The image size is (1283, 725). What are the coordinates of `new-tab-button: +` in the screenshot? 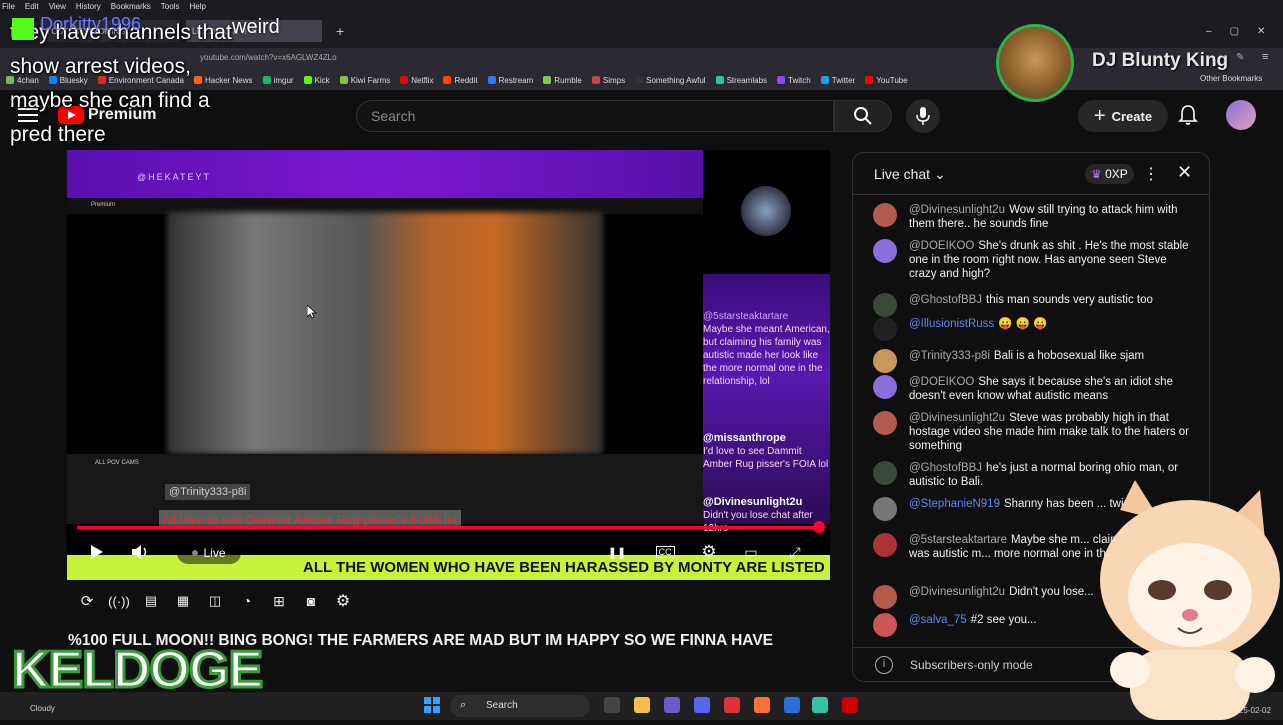 It's located at (340, 31).